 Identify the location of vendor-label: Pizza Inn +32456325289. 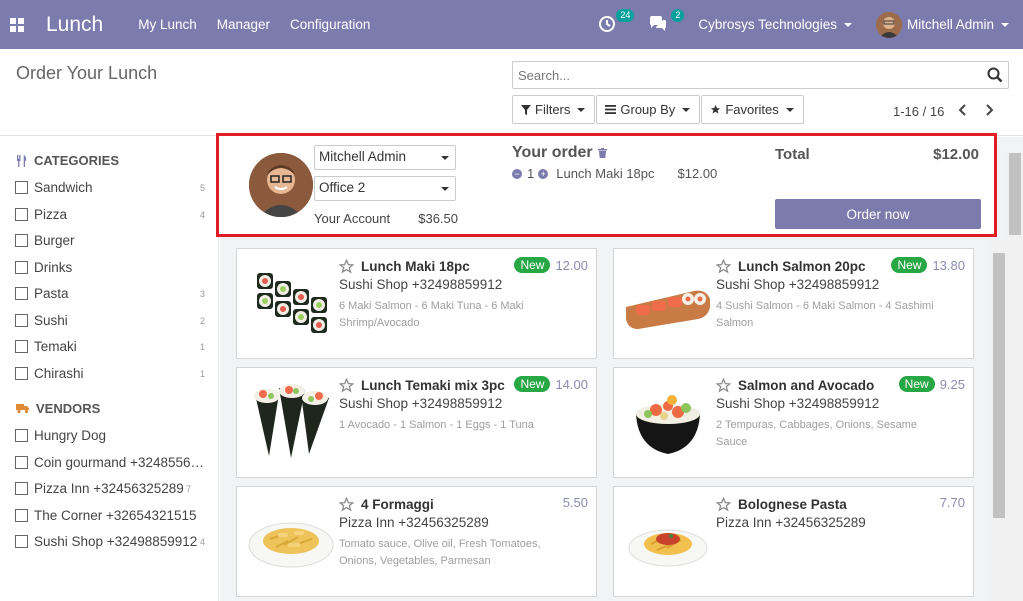
(109, 488).